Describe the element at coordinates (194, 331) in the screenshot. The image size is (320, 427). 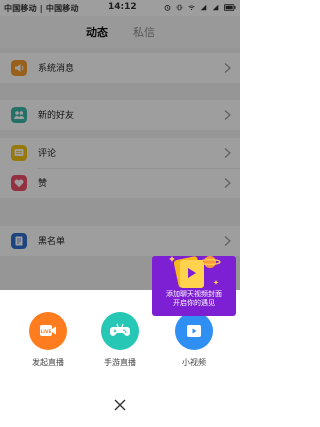
I see `video-icon` at that location.